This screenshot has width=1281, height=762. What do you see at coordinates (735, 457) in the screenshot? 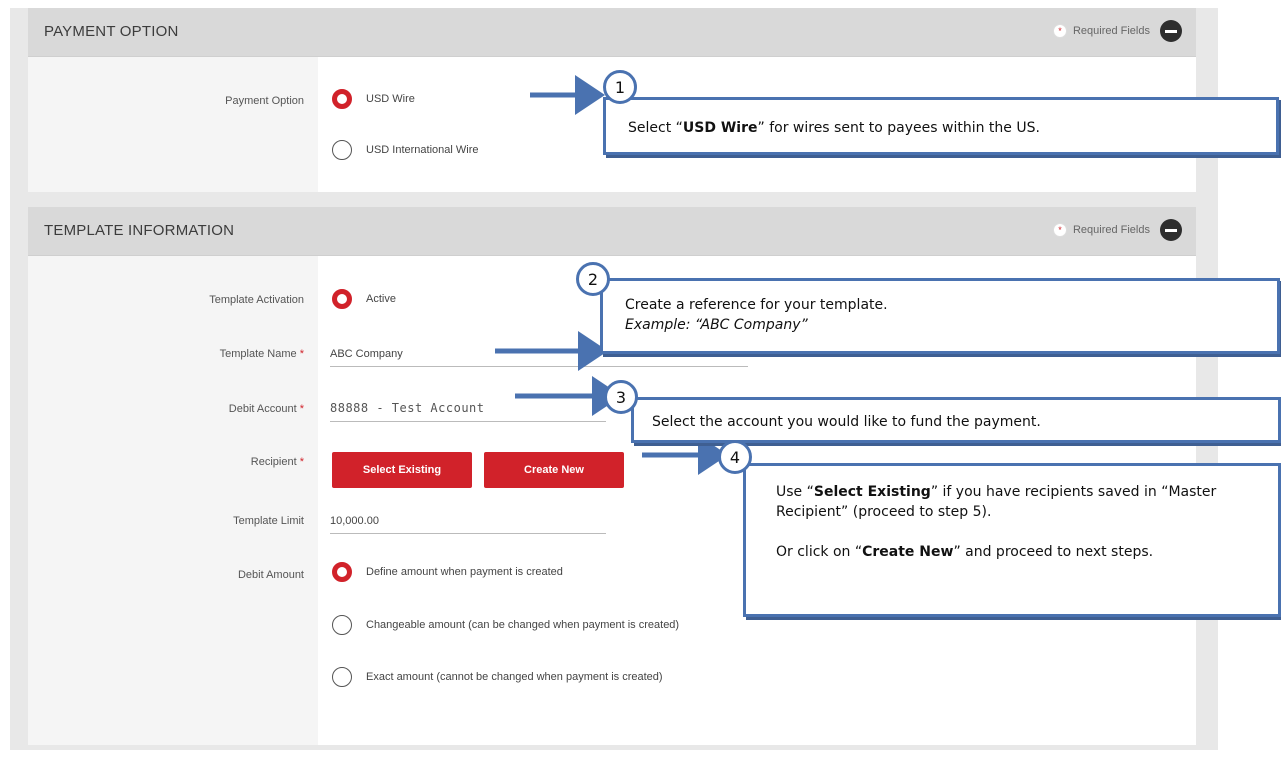
I see `step-4-badge: 4` at bounding box center [735, 457].